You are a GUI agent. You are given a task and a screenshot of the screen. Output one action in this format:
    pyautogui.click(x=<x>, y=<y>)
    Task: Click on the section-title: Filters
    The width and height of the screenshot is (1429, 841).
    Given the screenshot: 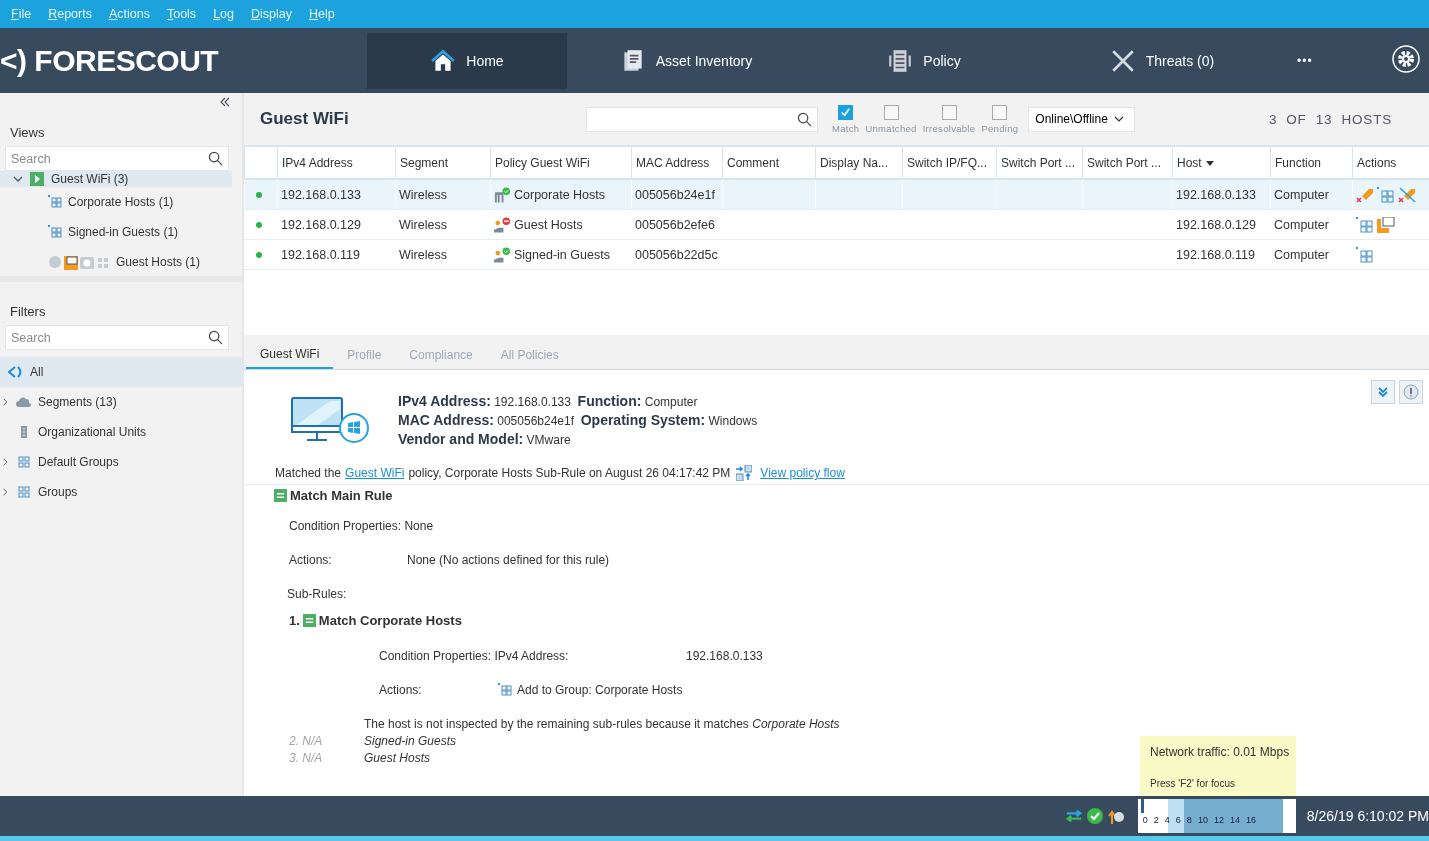 What is the action you would take?
    pyautogui.click(x=28, y=312)
    